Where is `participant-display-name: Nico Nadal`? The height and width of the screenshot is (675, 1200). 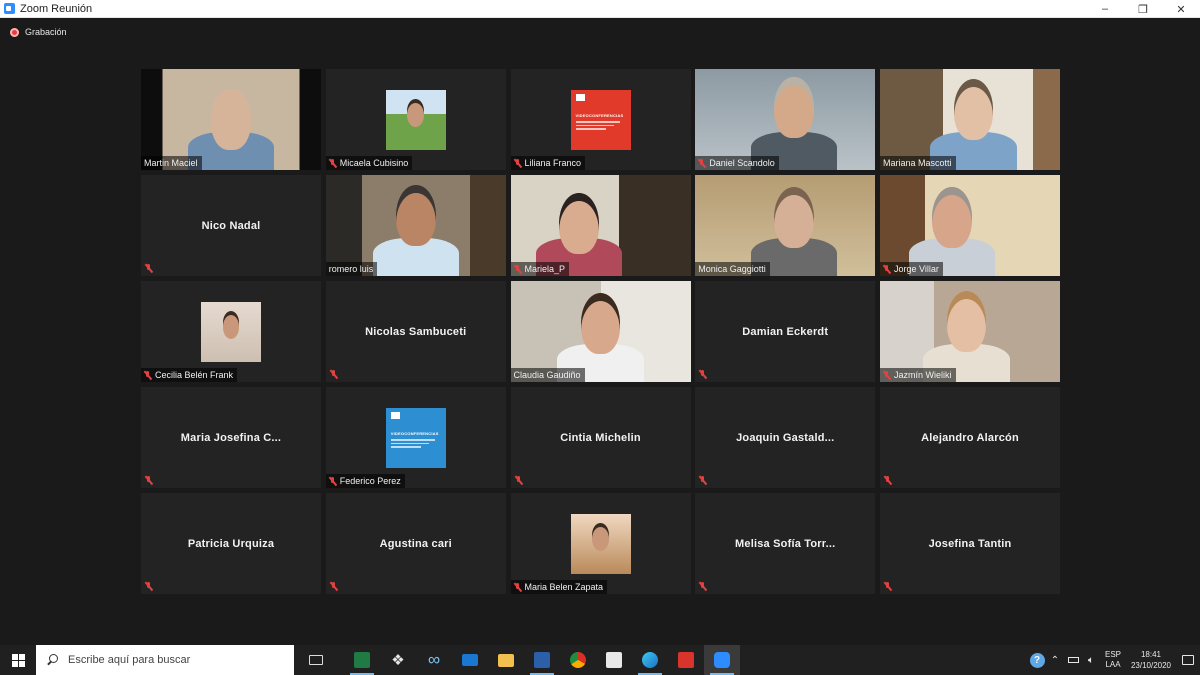
participant-display-name: Nico Nadal is located at coordinates (231, 225).